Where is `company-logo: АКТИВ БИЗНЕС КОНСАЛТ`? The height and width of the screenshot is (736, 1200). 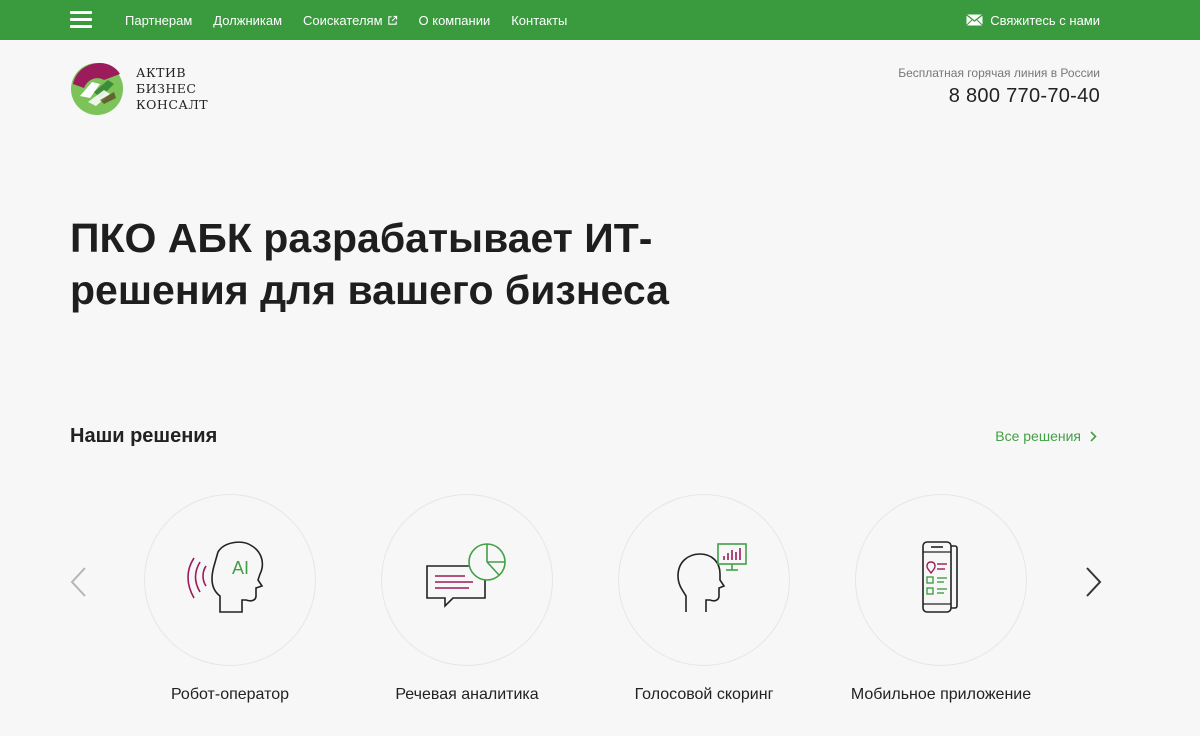
company-logo: АКТИВ БИЗНЕС КОНСАЛТ is located at coordinates (145, 89).